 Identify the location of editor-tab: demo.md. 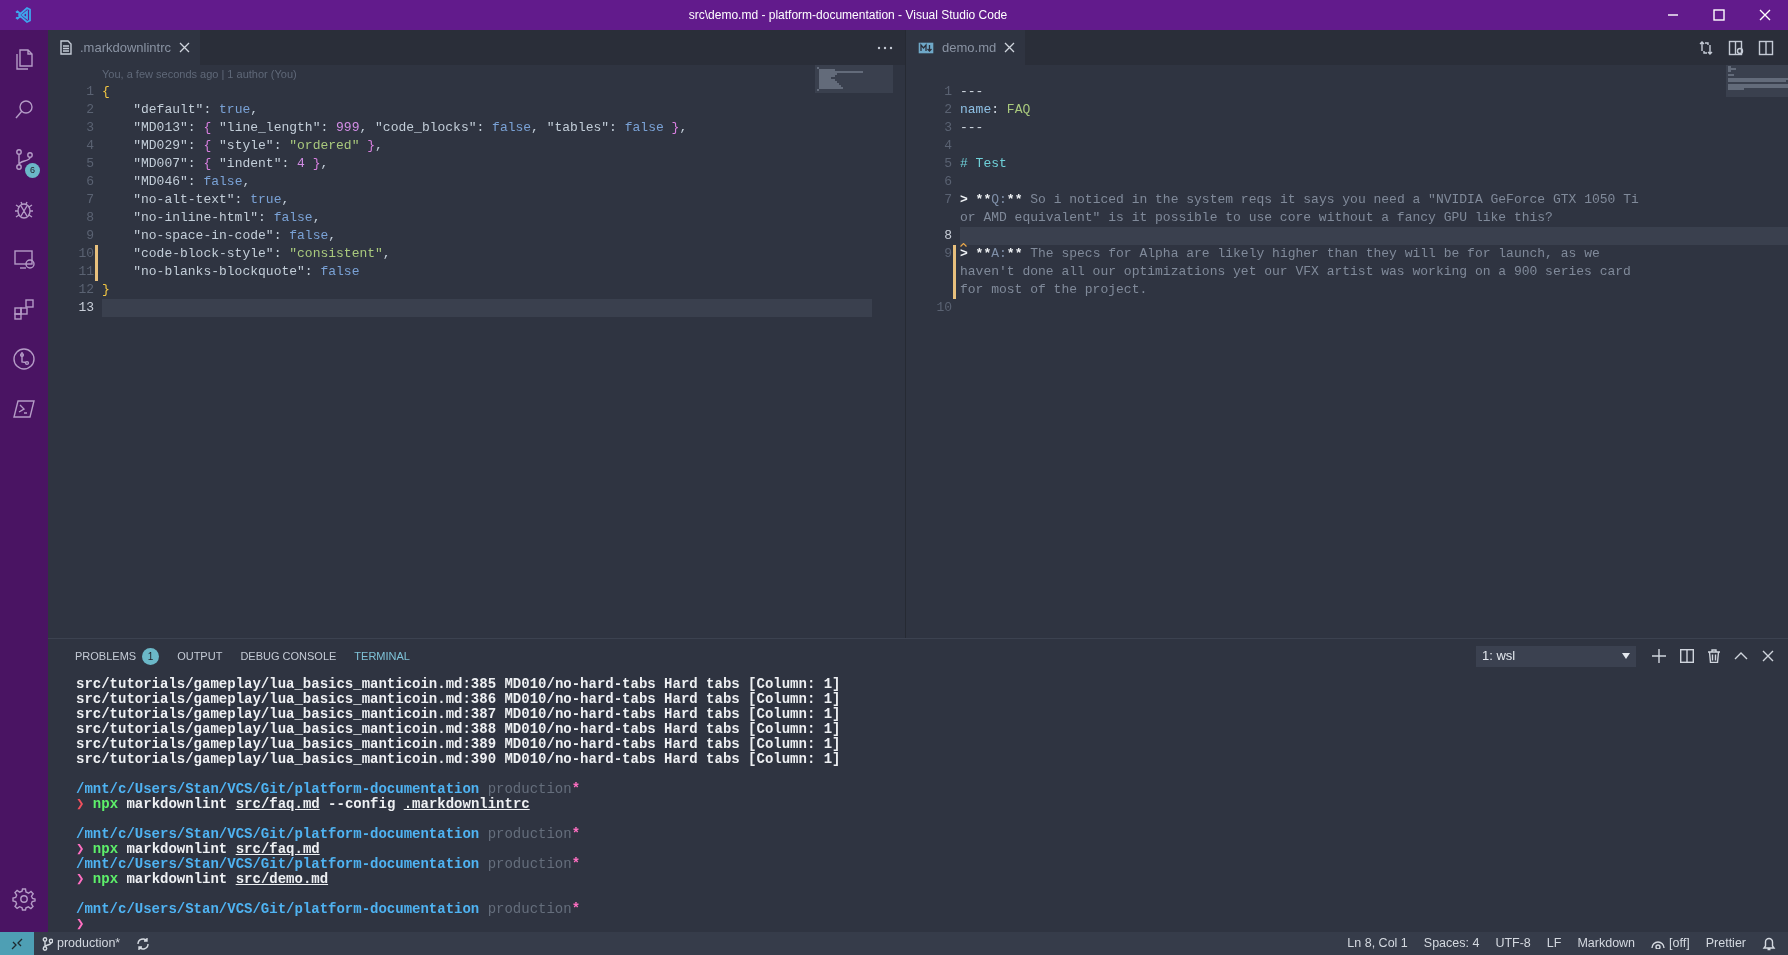
(966, 47).